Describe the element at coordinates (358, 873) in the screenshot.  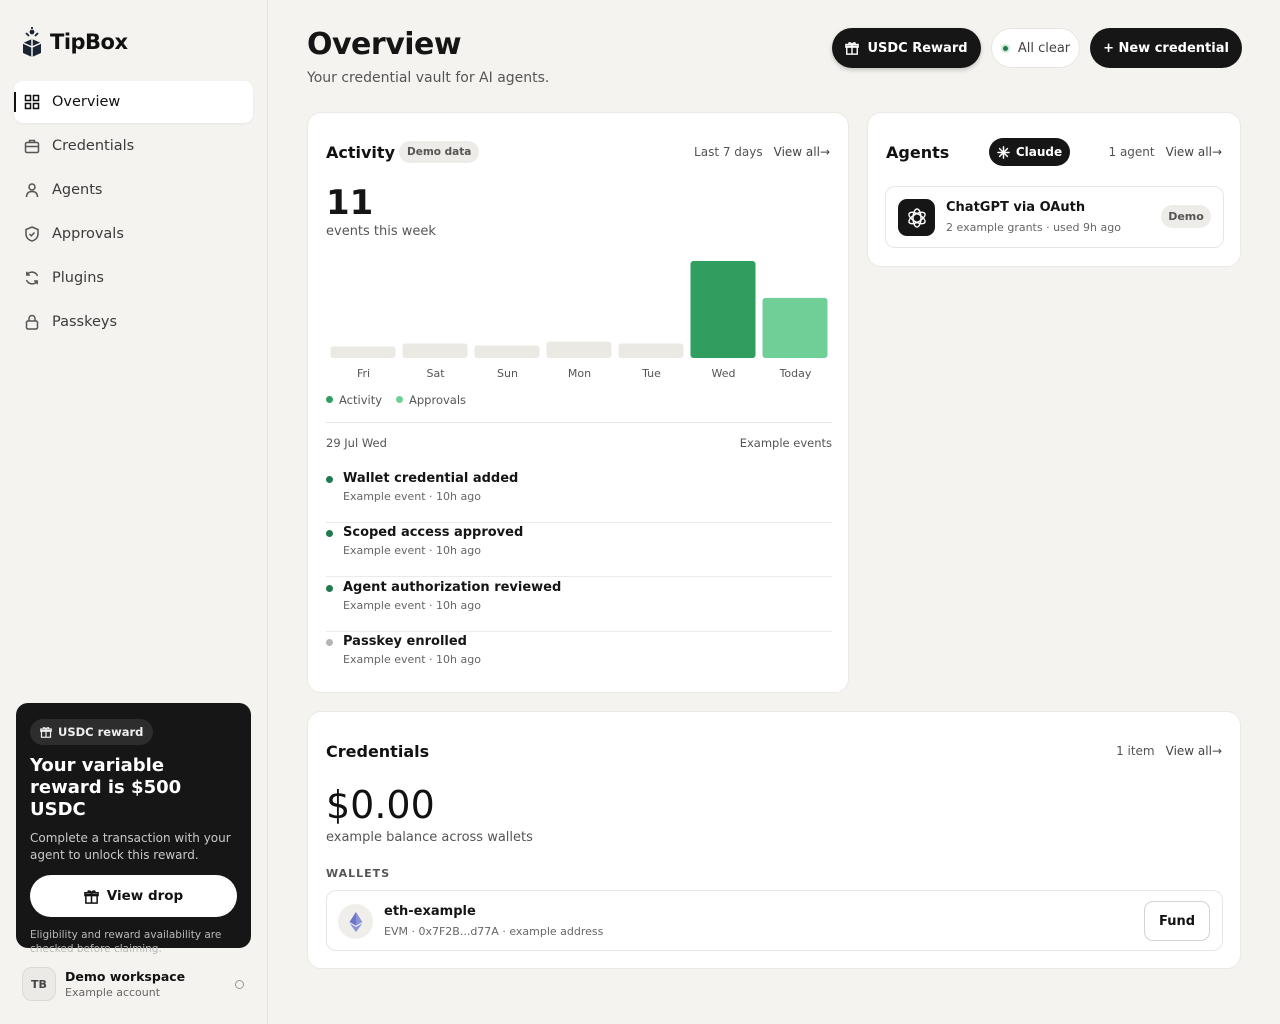
I see `wallets-heading: WALLETS` at that location.